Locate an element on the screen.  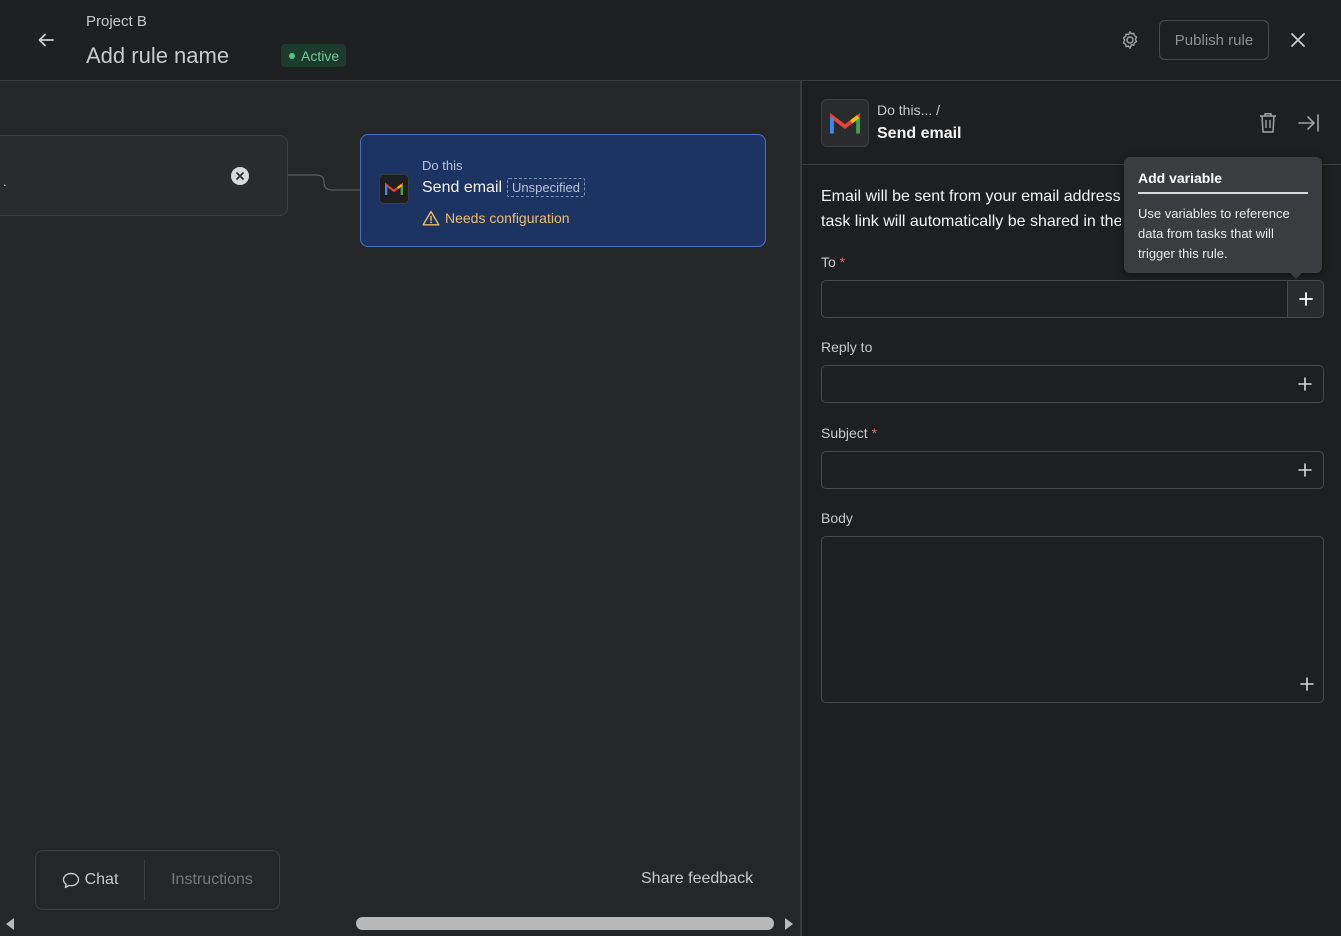
action-title-text: Send email is located at coordinates (462, 187).